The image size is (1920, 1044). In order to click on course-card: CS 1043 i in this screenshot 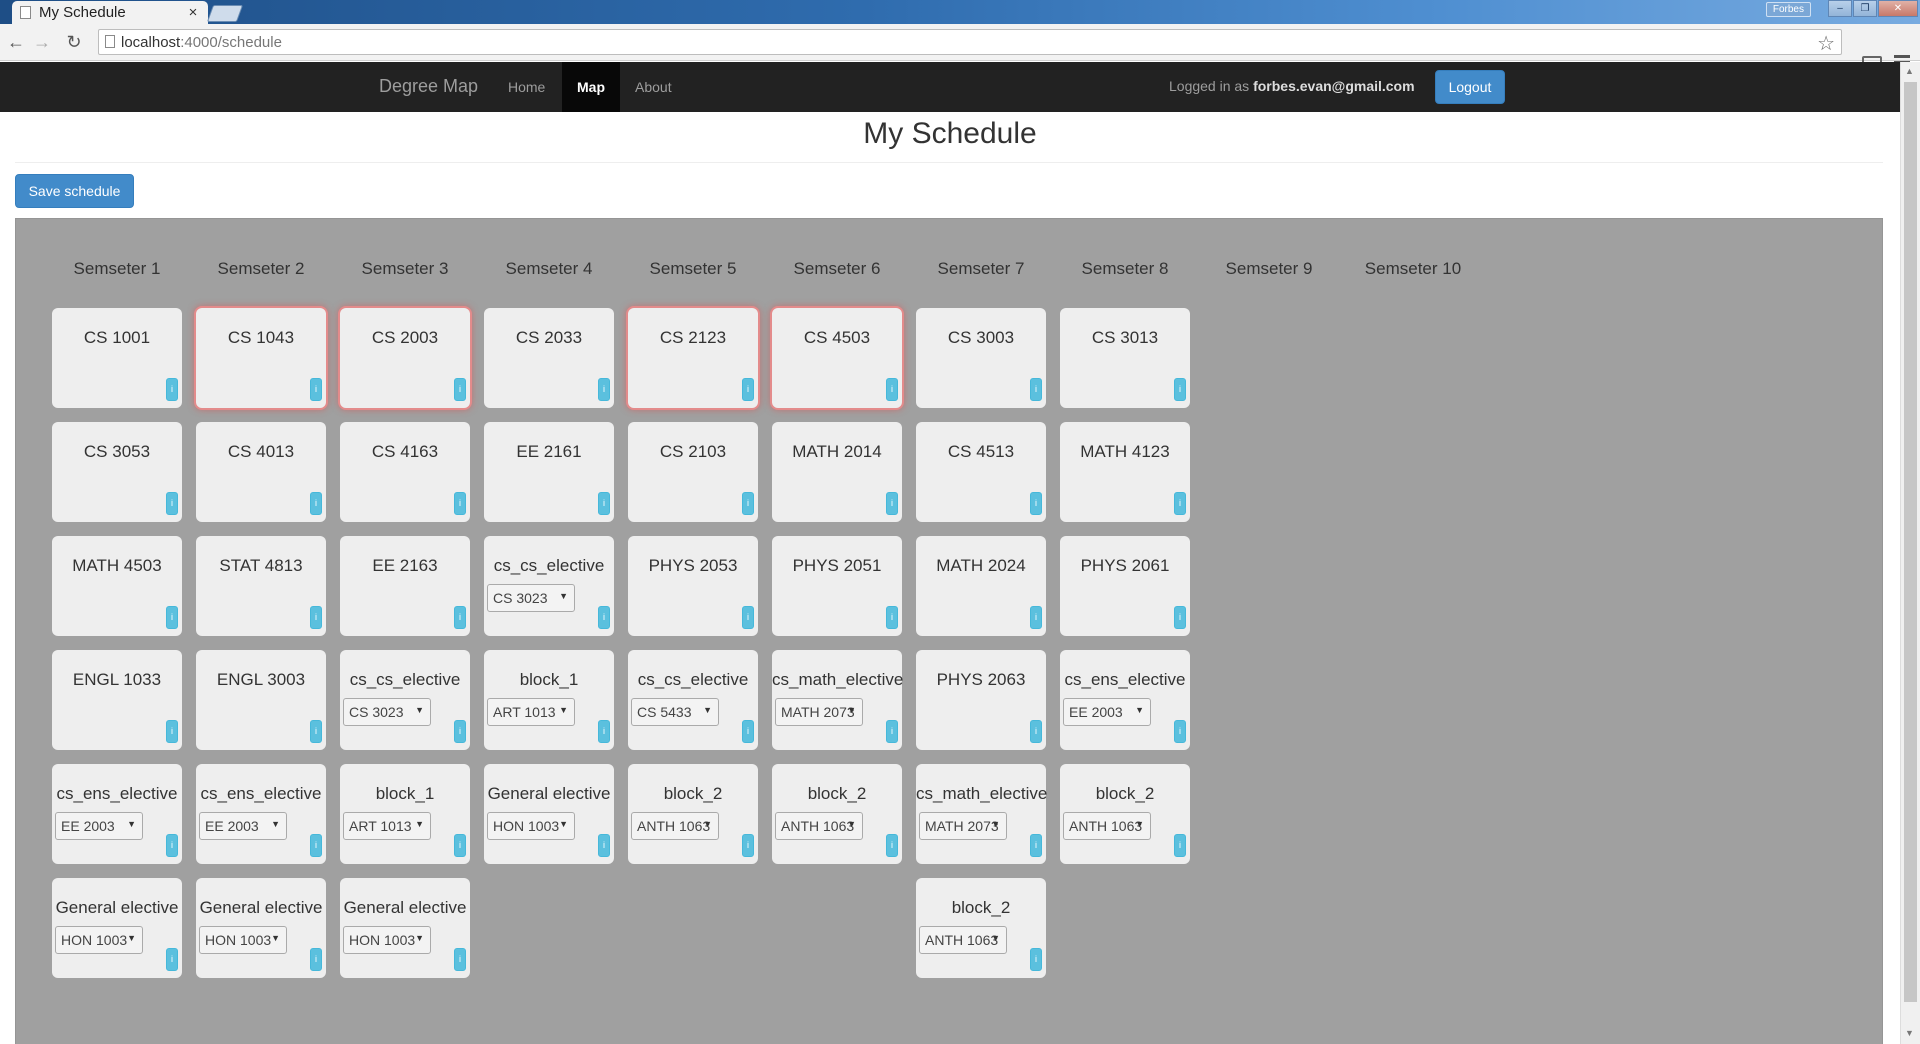, I will do `click(261, 358)`.